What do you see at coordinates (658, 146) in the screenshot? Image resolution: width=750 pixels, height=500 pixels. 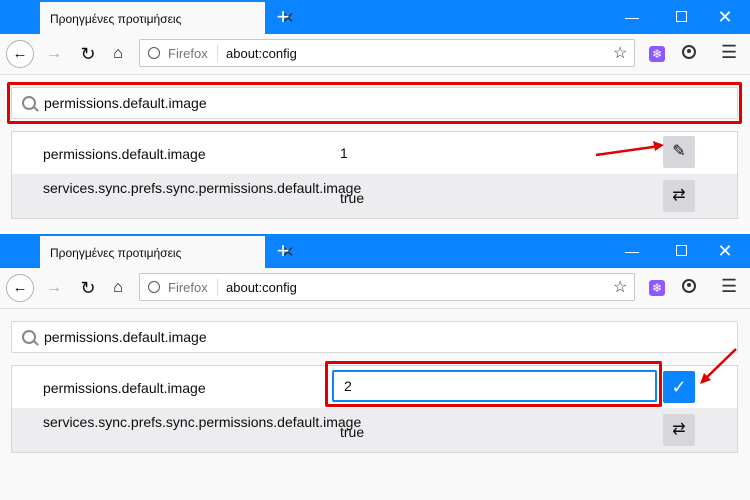 I see `red-arrowhead` at bounding box center [658, 146].